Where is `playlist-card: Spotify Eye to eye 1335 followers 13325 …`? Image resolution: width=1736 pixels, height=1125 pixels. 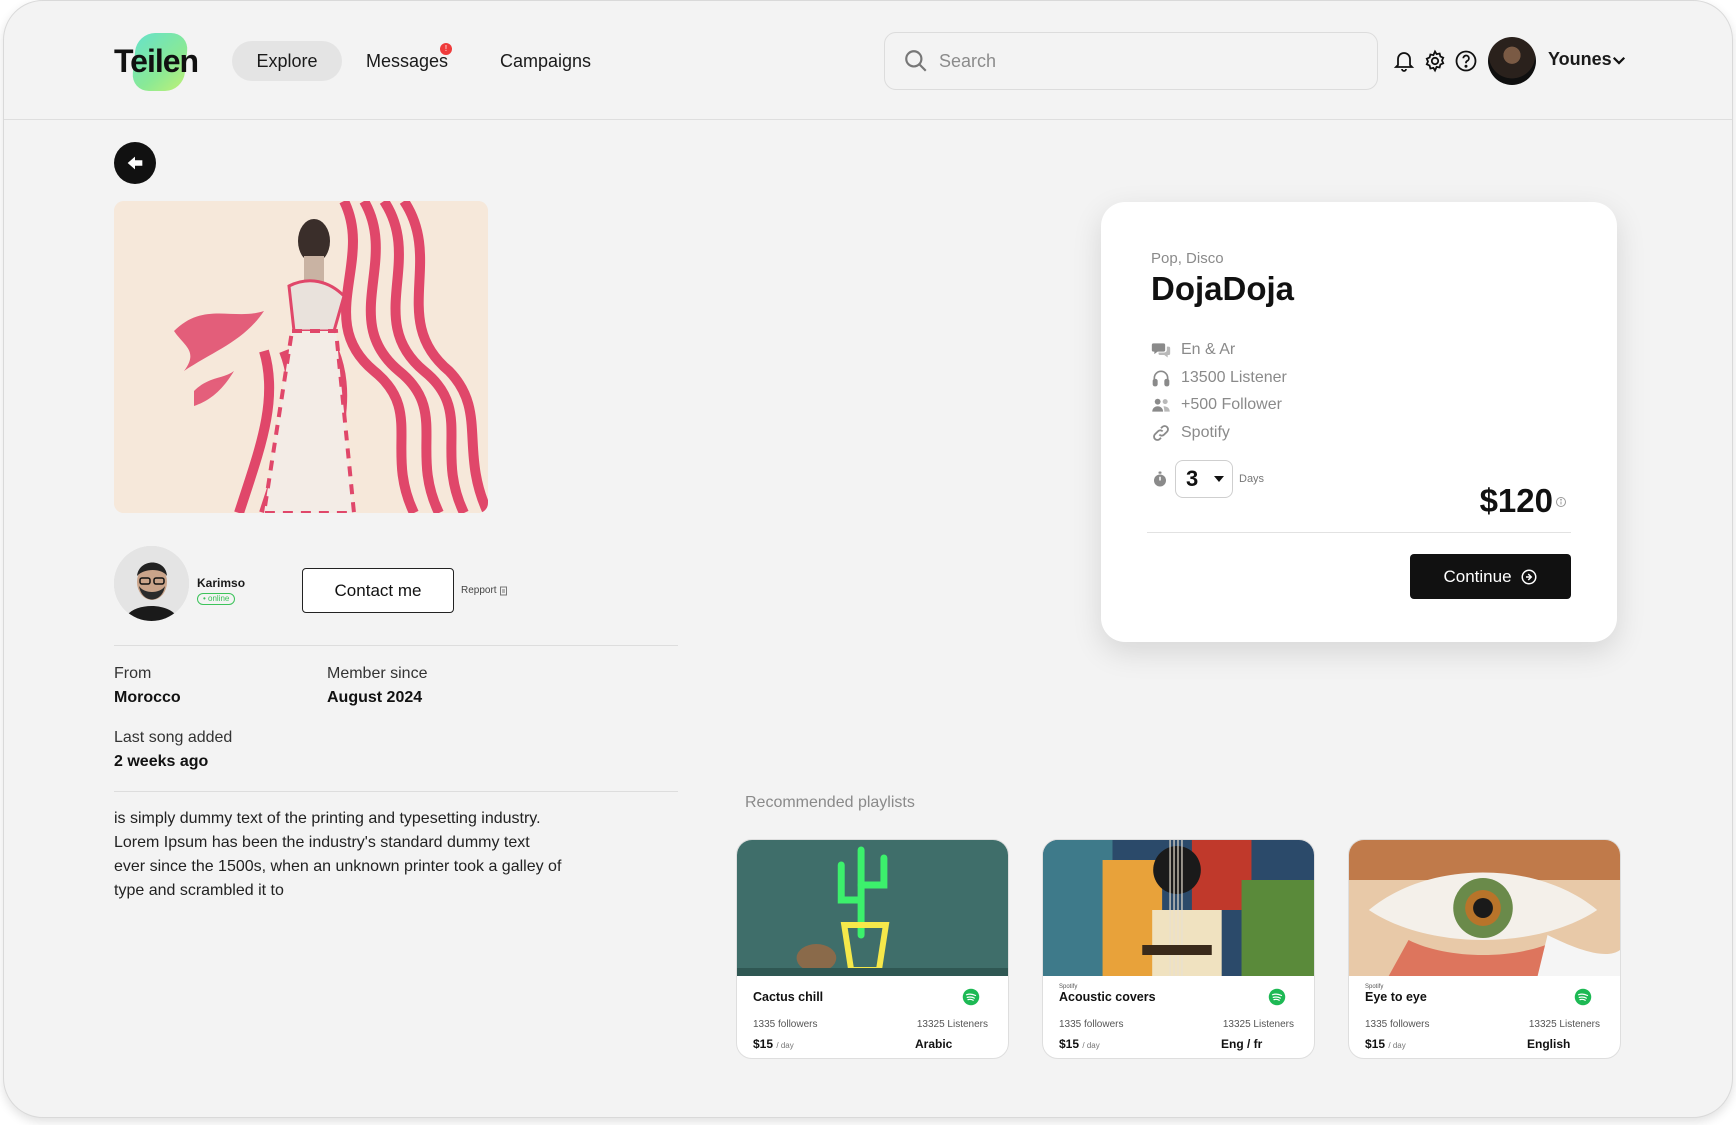 playlist-card: Spotify Eye to eye 1335 followers 13325 … is located at coordinates (1484, 949).